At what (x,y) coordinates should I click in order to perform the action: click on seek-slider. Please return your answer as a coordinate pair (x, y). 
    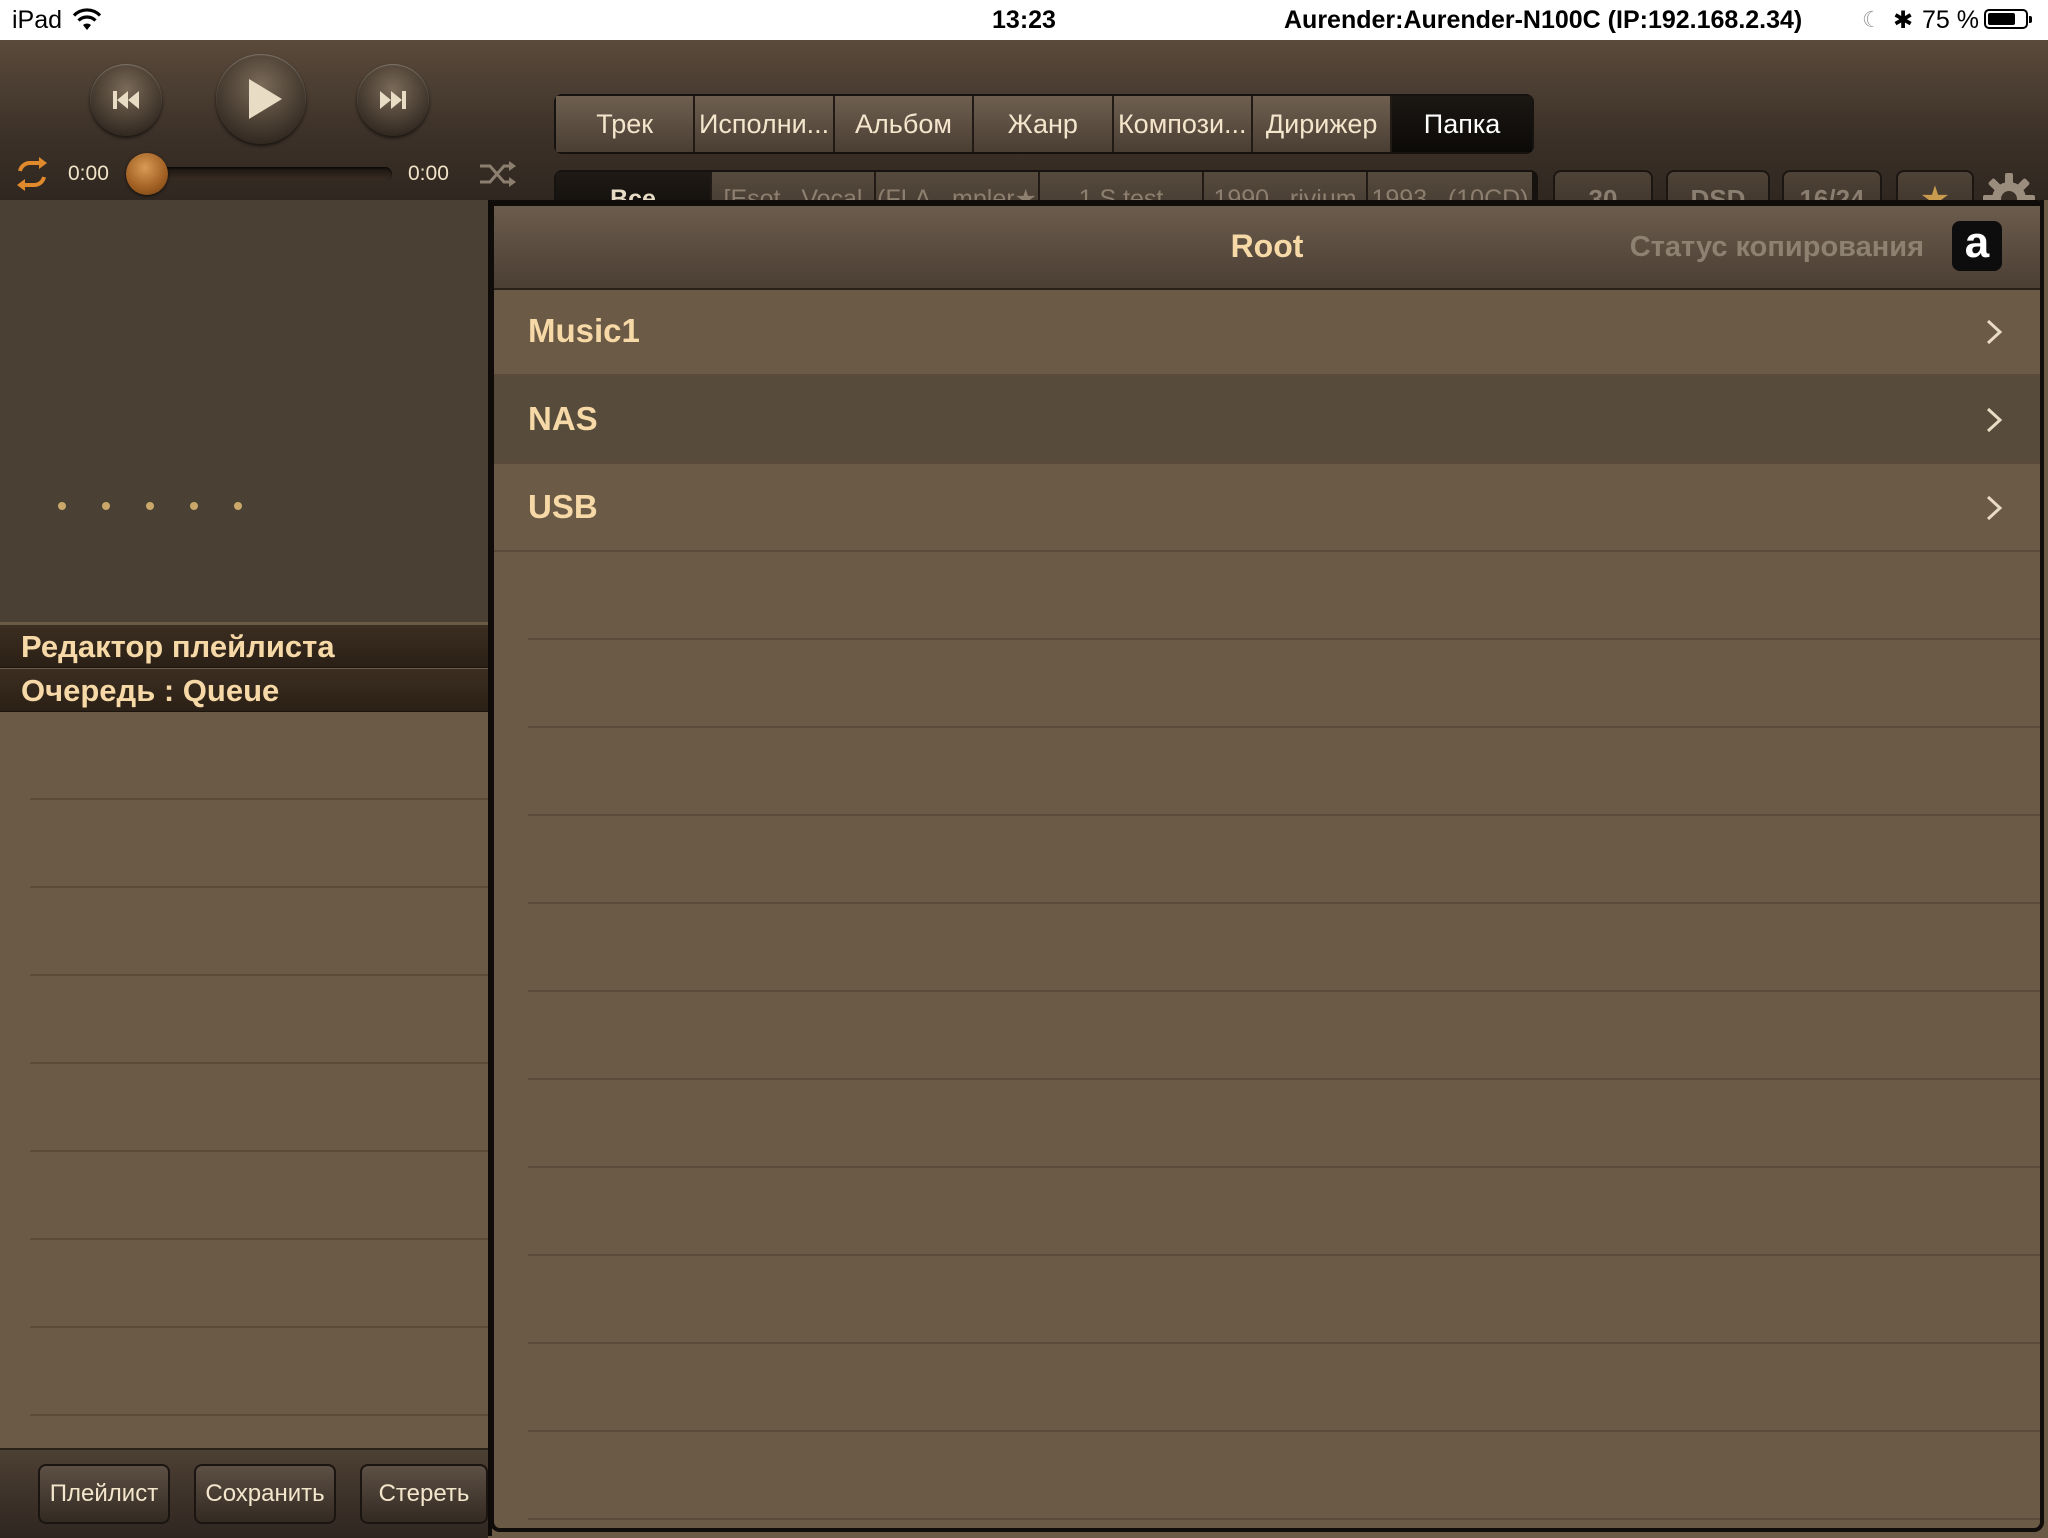
    Looking at the image, I should click on (261, 174).